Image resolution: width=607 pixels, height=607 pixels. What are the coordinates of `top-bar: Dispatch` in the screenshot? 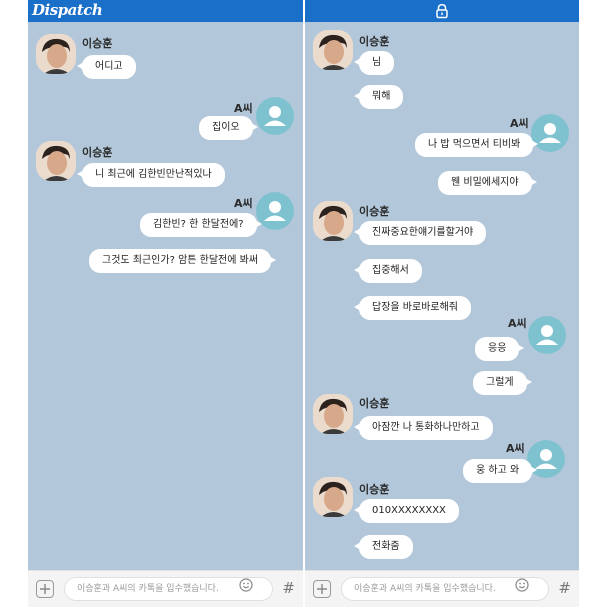 It's located at (165, 11).